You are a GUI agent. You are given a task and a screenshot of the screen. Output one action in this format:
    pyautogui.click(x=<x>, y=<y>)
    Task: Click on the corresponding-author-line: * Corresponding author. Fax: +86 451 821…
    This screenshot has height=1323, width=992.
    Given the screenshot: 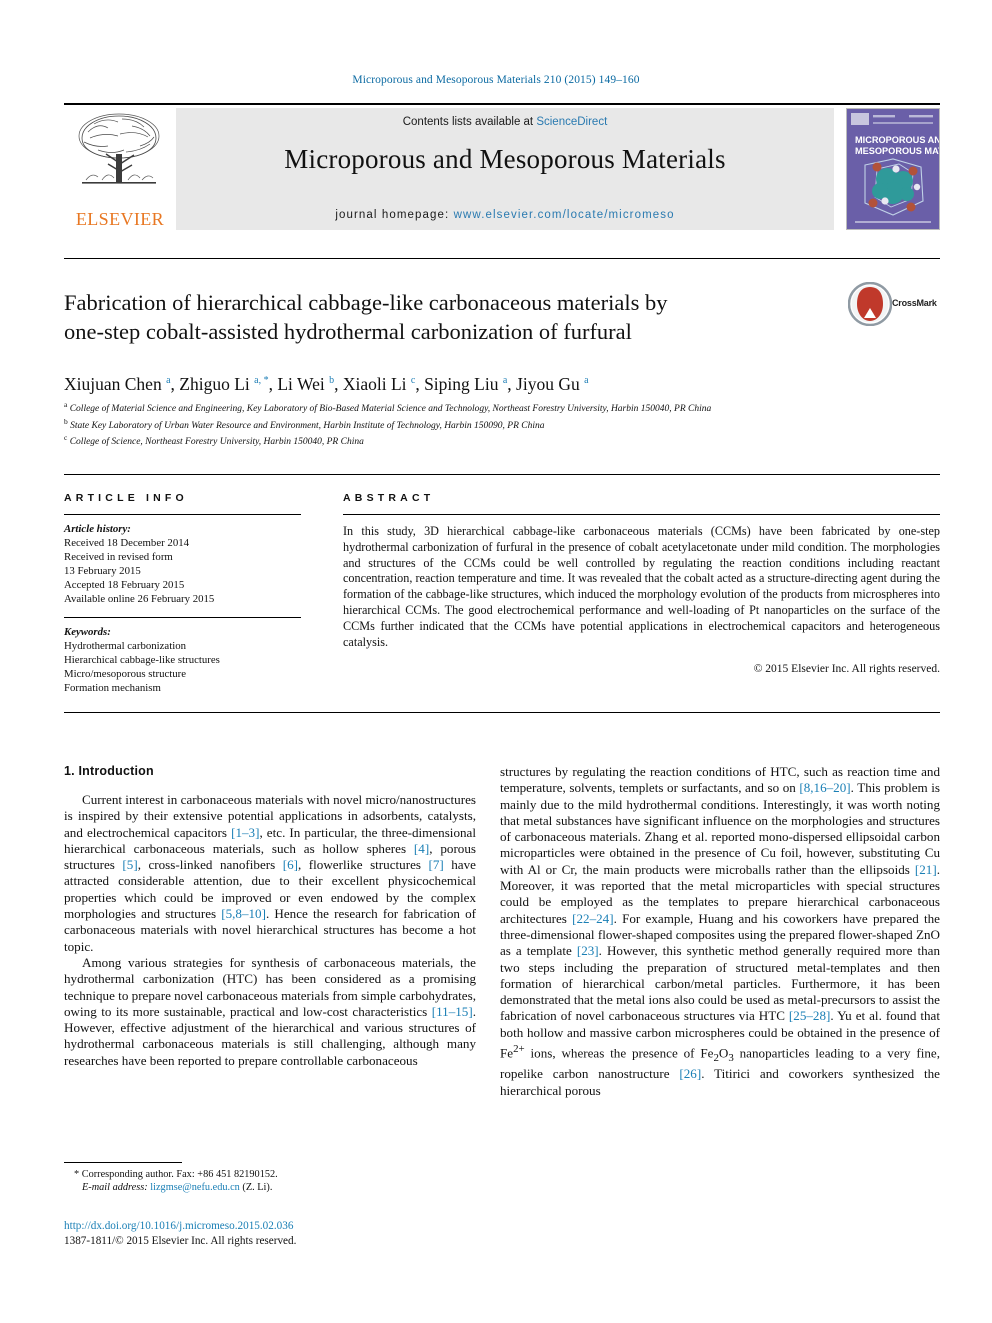 What is the action you would take?
    pyautogui.click(x=176, y=1174)
    